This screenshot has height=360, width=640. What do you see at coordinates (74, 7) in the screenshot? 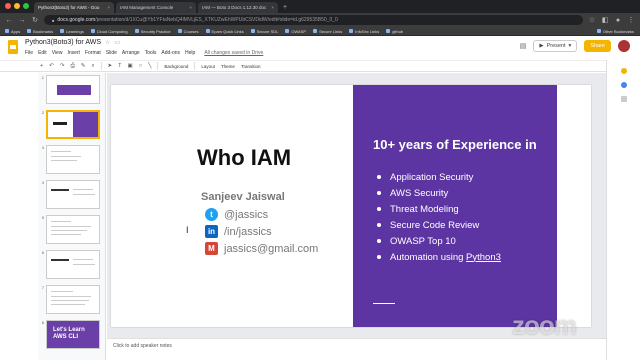
I see `browser-tab-slides: Python3(Boto3) for AWS - Goo ×` at bounding box center [74, 7].